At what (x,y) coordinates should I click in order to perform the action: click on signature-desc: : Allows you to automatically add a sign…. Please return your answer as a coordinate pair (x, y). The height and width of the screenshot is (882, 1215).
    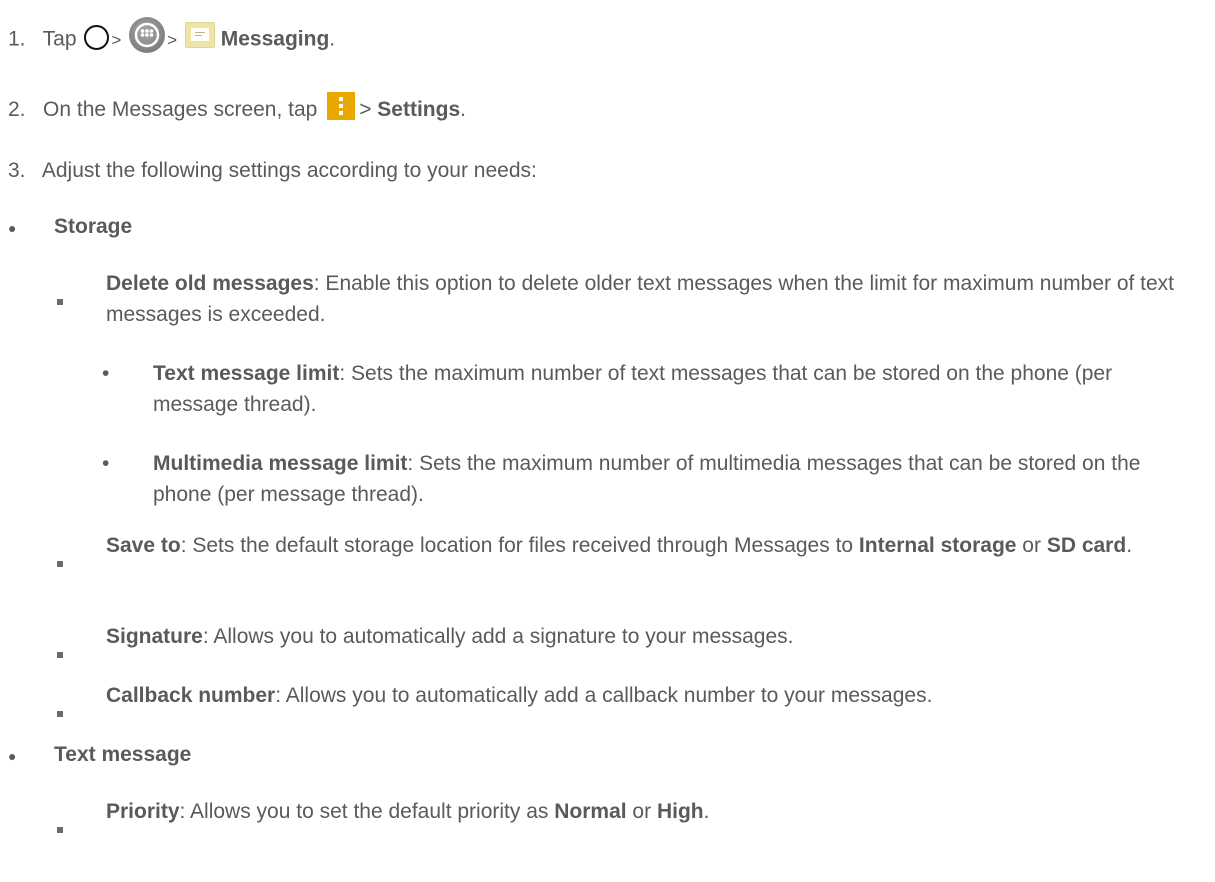
    Looking at the image, I should click on (498, 636).